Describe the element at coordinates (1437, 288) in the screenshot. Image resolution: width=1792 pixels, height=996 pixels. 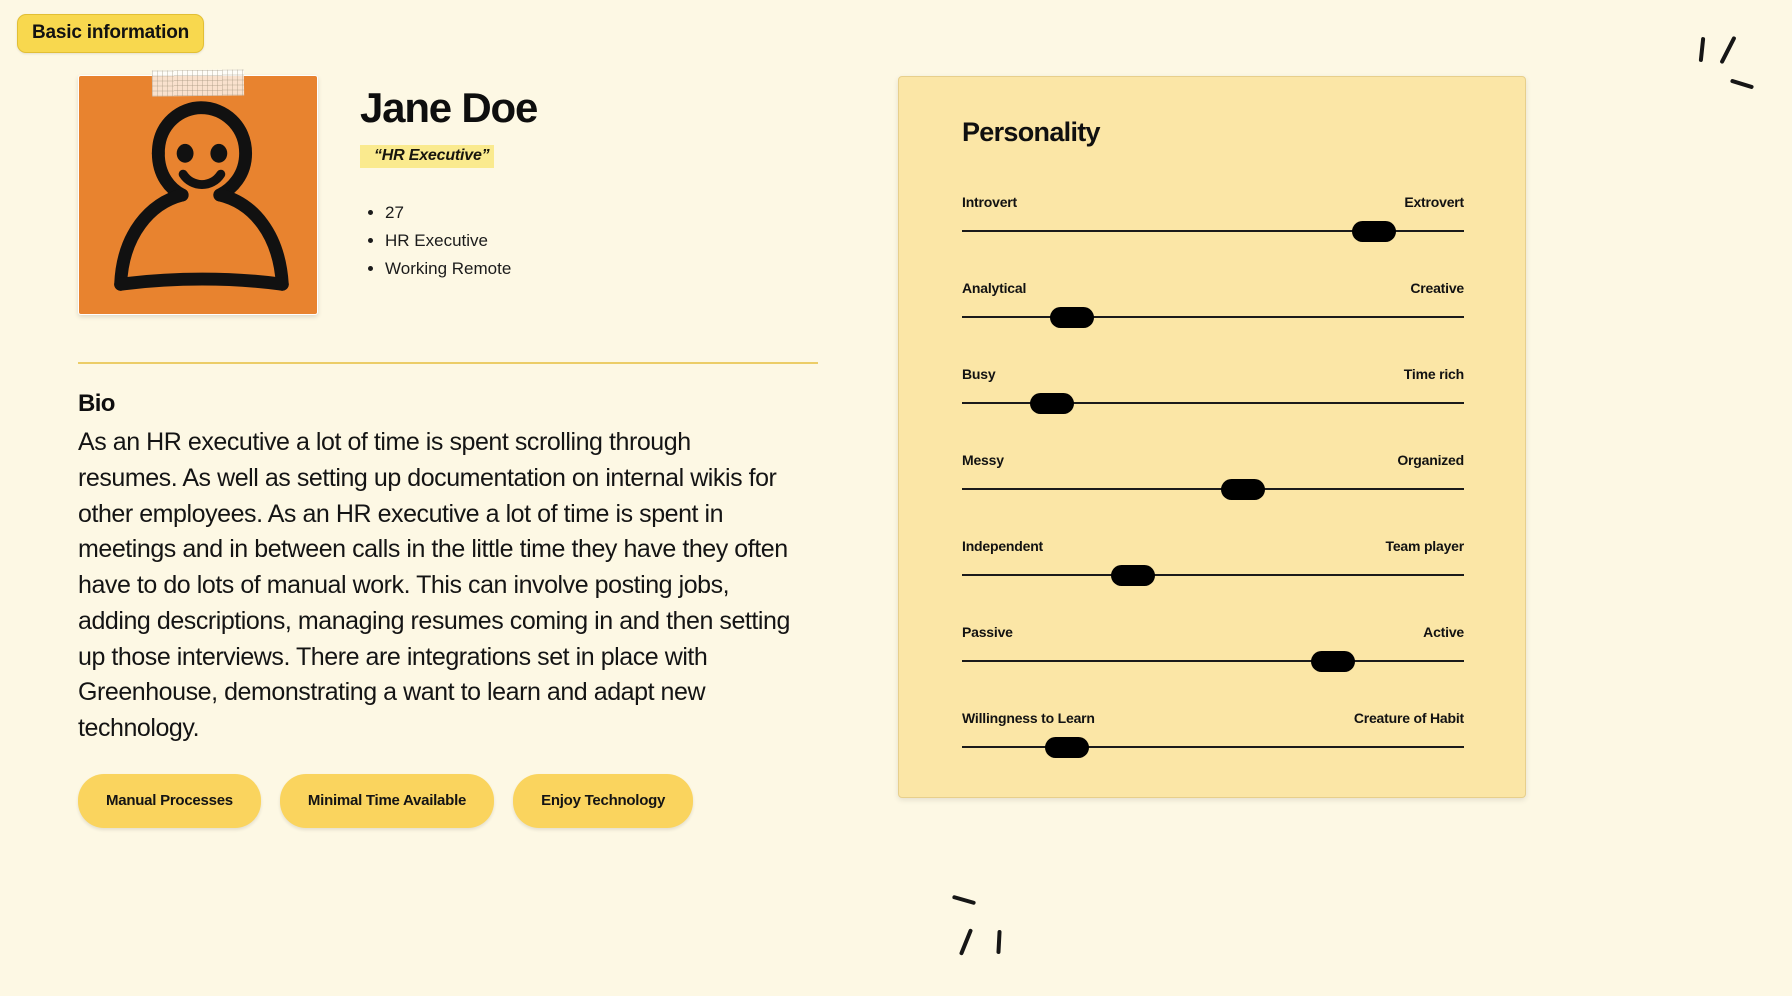
I see `slider-right-label: Creative` at that location.